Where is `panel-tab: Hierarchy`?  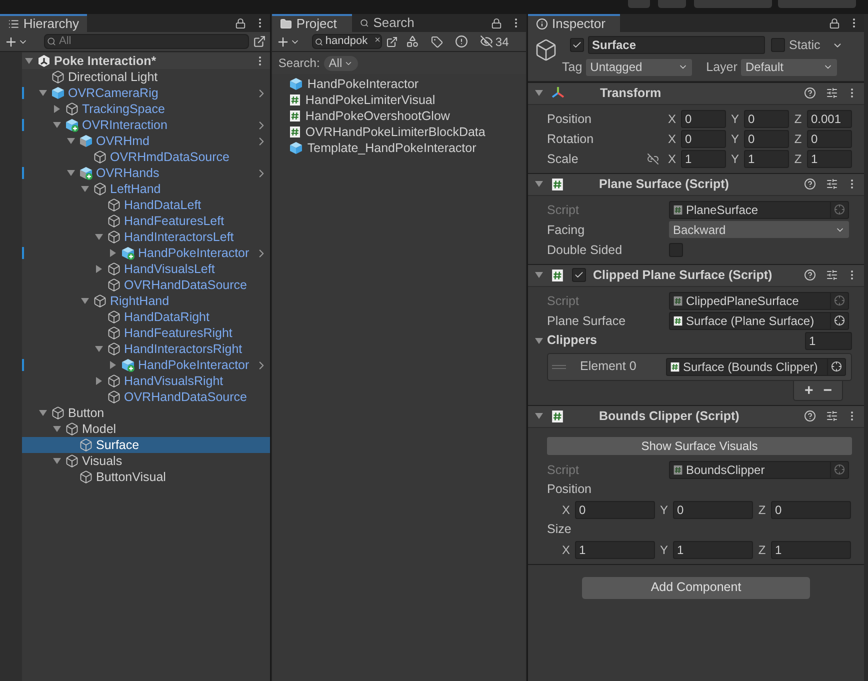 panel-tab: Hierarchy is located at coordinates (43, 23).